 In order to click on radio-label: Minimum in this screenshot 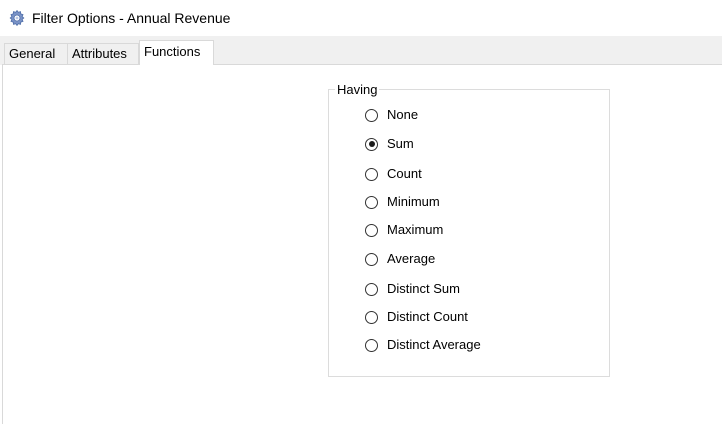, I will do `click(413, 201)`.